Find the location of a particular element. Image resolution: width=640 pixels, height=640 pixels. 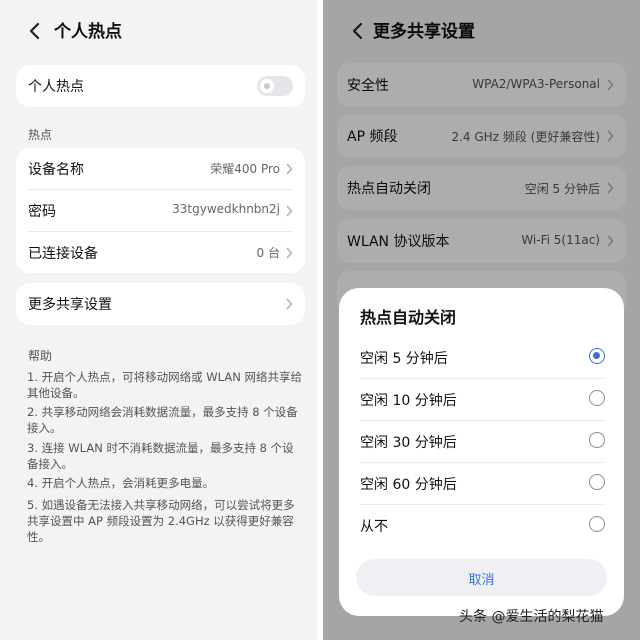

hotspot-toggle-row: 个人热点 is located at coordinates (160, 85).